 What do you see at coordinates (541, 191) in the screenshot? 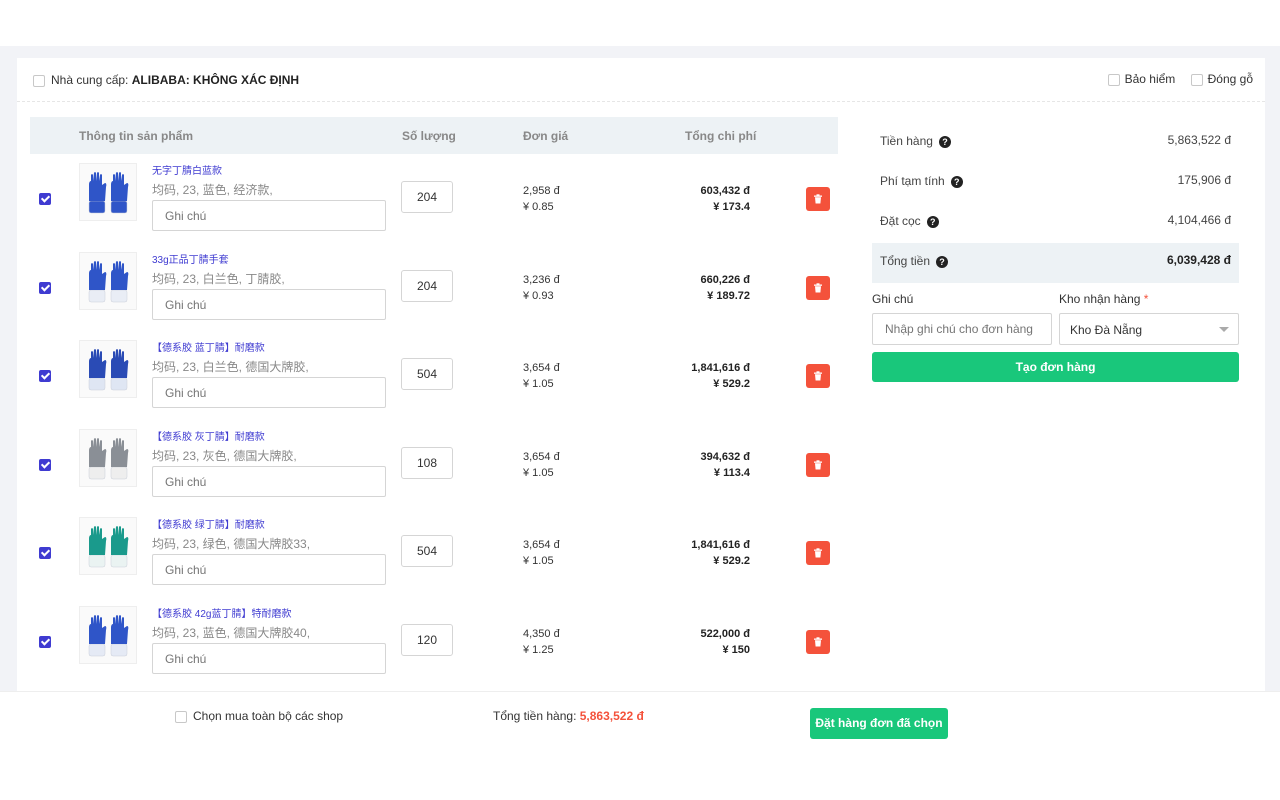
I see `unit-price-vnd: 2,958 đ` at bounding box center [541, 191].